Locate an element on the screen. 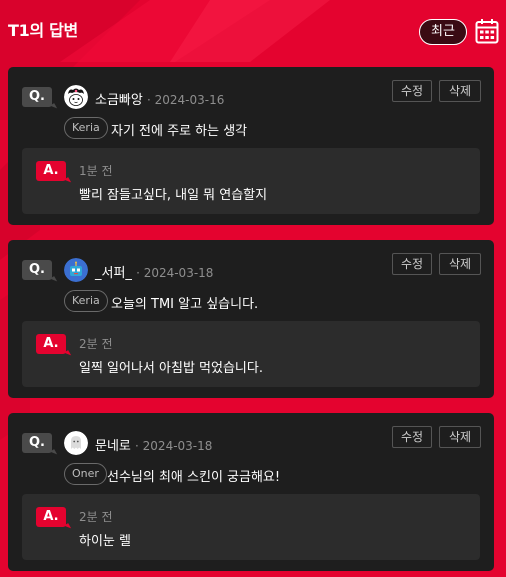 The height and width of the screenshot is (577, 506). answer-text: 일찍 일어나서 아침밥 먹었습니다. is located at coordinates (171, 368).